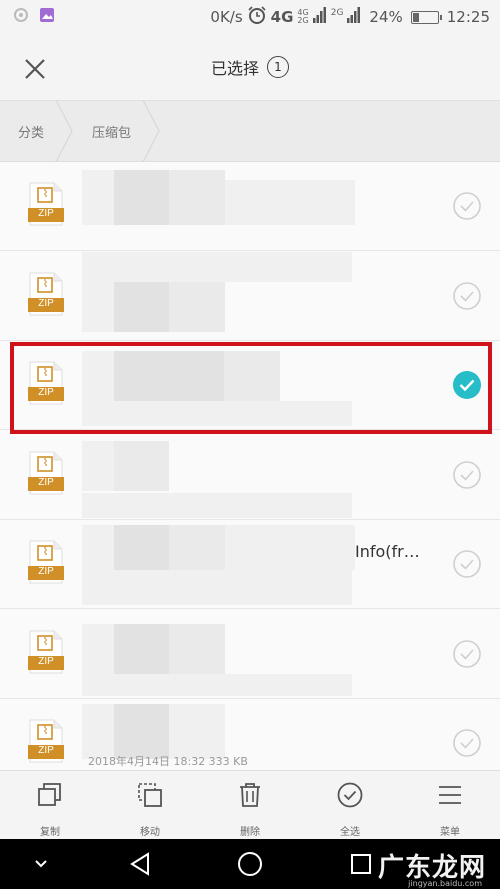 The width and height of the screenshot is (500, 889). I want to click on system-nav-bar: 广东龙网 jingyan.baidu.com, so click(250, 864).